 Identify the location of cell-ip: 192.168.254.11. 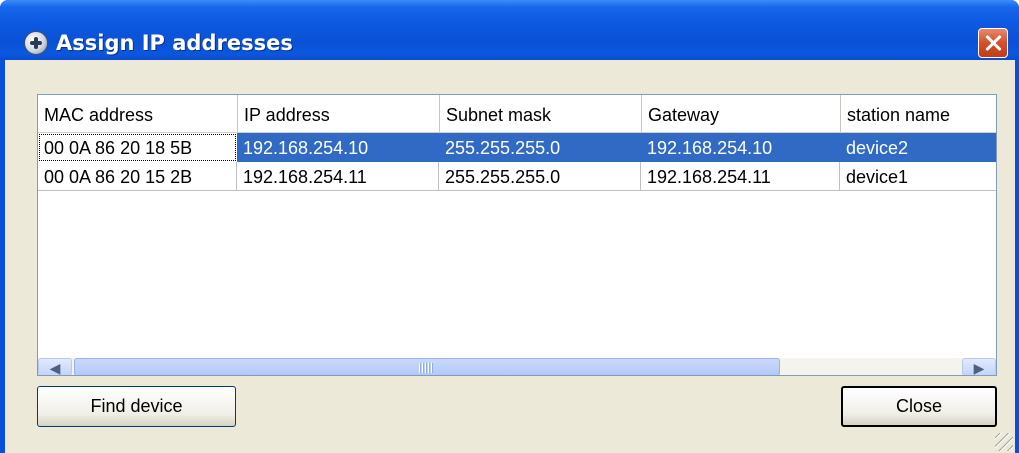
(338, 176).